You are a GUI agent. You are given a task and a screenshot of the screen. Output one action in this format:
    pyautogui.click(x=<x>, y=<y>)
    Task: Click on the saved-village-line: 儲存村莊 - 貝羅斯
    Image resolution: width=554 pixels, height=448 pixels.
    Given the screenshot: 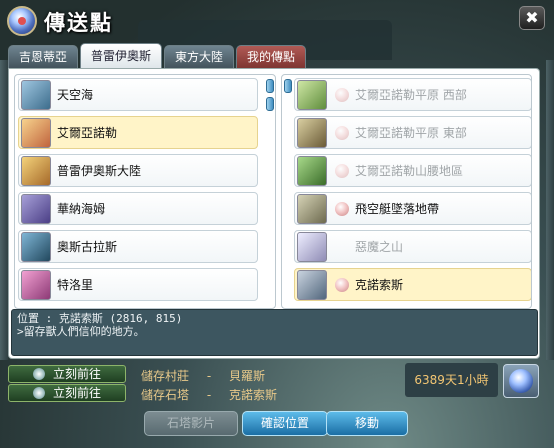 What is the action you would take?
    pyautogui.click(x=203, y=375)
    